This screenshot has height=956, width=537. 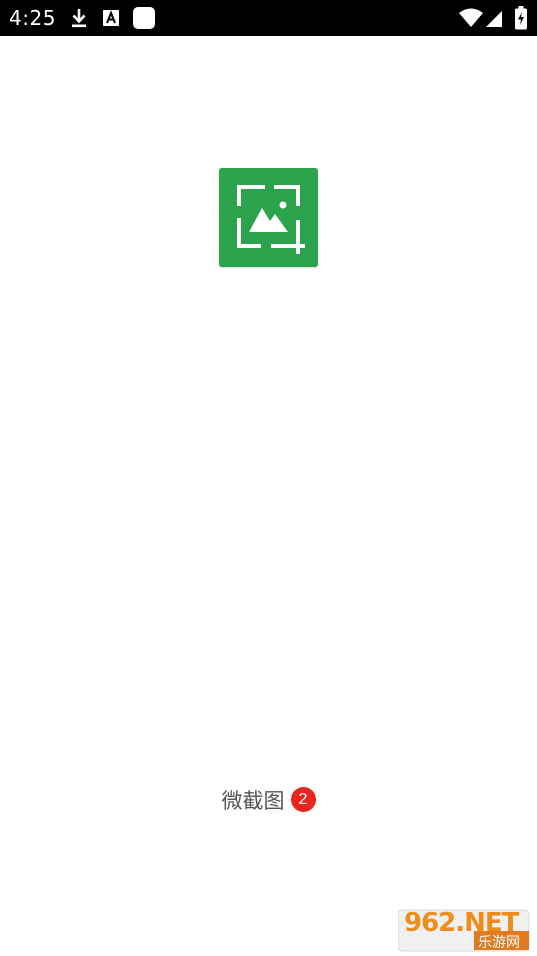 I want to click on status-time: 4:25, so click(x=32, y=18).